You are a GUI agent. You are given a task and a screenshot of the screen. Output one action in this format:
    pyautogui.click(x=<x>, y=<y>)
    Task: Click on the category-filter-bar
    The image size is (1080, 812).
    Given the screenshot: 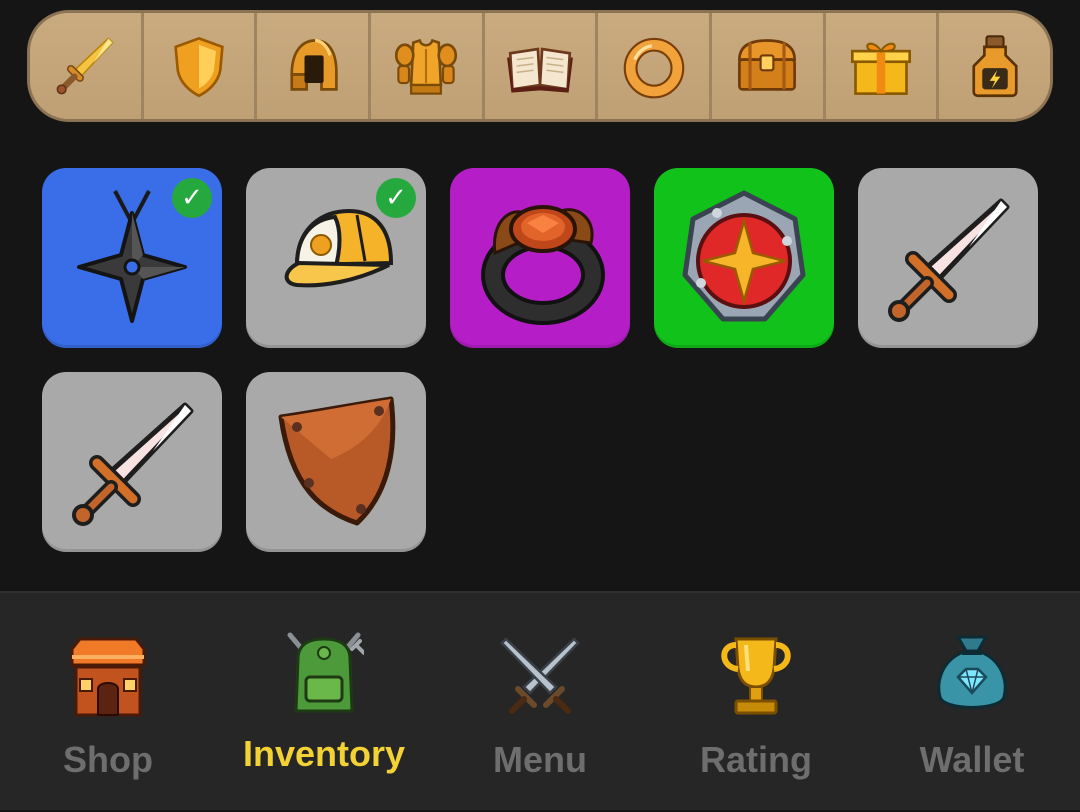 What is the action you would take?
    pyautogui.click(x=540, y=66)
    